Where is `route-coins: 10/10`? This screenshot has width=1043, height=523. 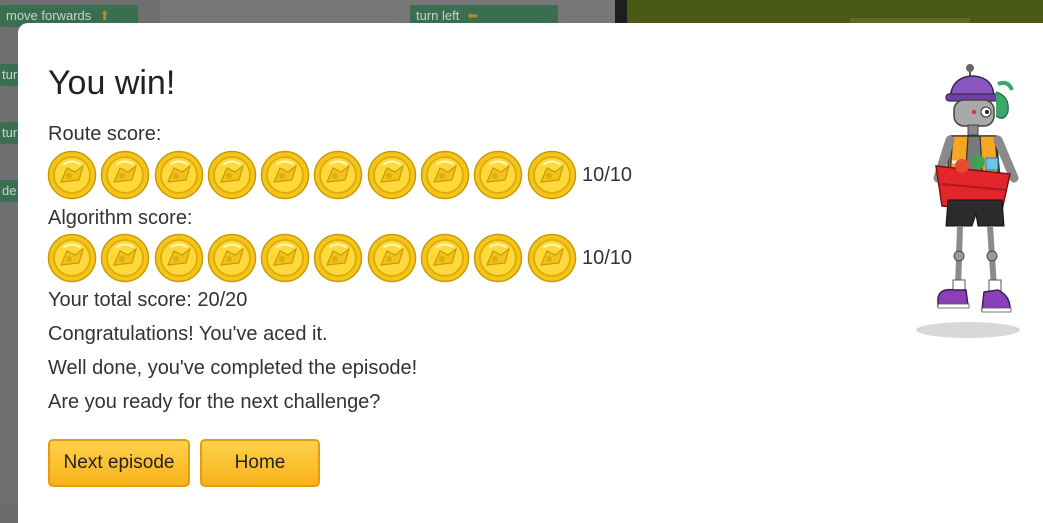
route-coins: 10/10 is located at coordinates (339, 175).